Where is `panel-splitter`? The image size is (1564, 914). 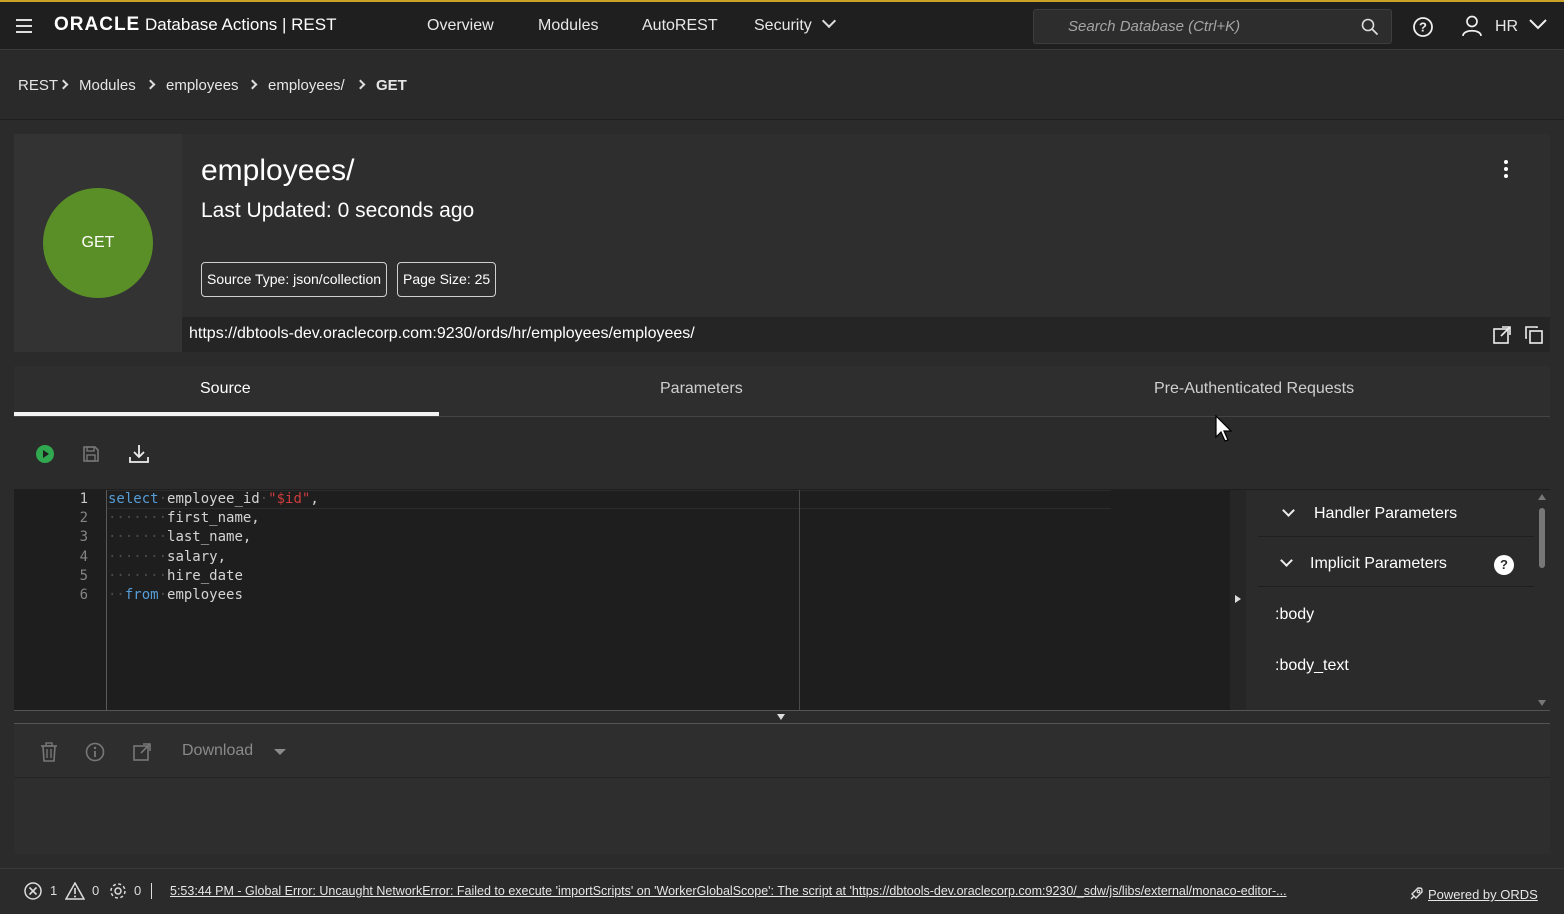 panel-splitter is located at coordinates (1239, 600).